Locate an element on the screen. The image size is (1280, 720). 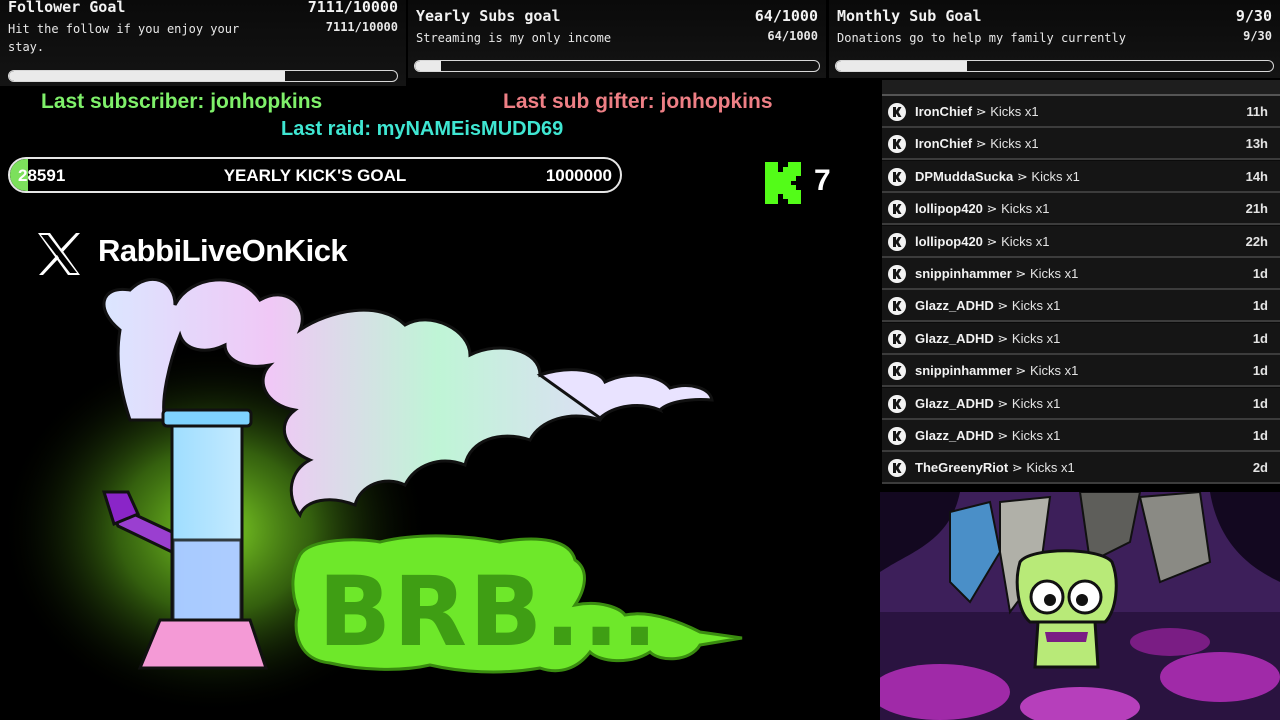
goal-title: Monthly Sub Goal is located at coordinates (909, 16).